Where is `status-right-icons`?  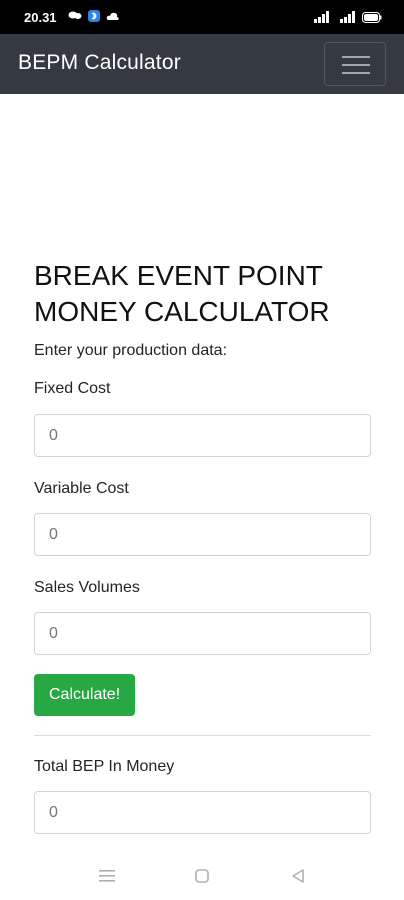 status-right-icons is located at coordinates (348, 17).